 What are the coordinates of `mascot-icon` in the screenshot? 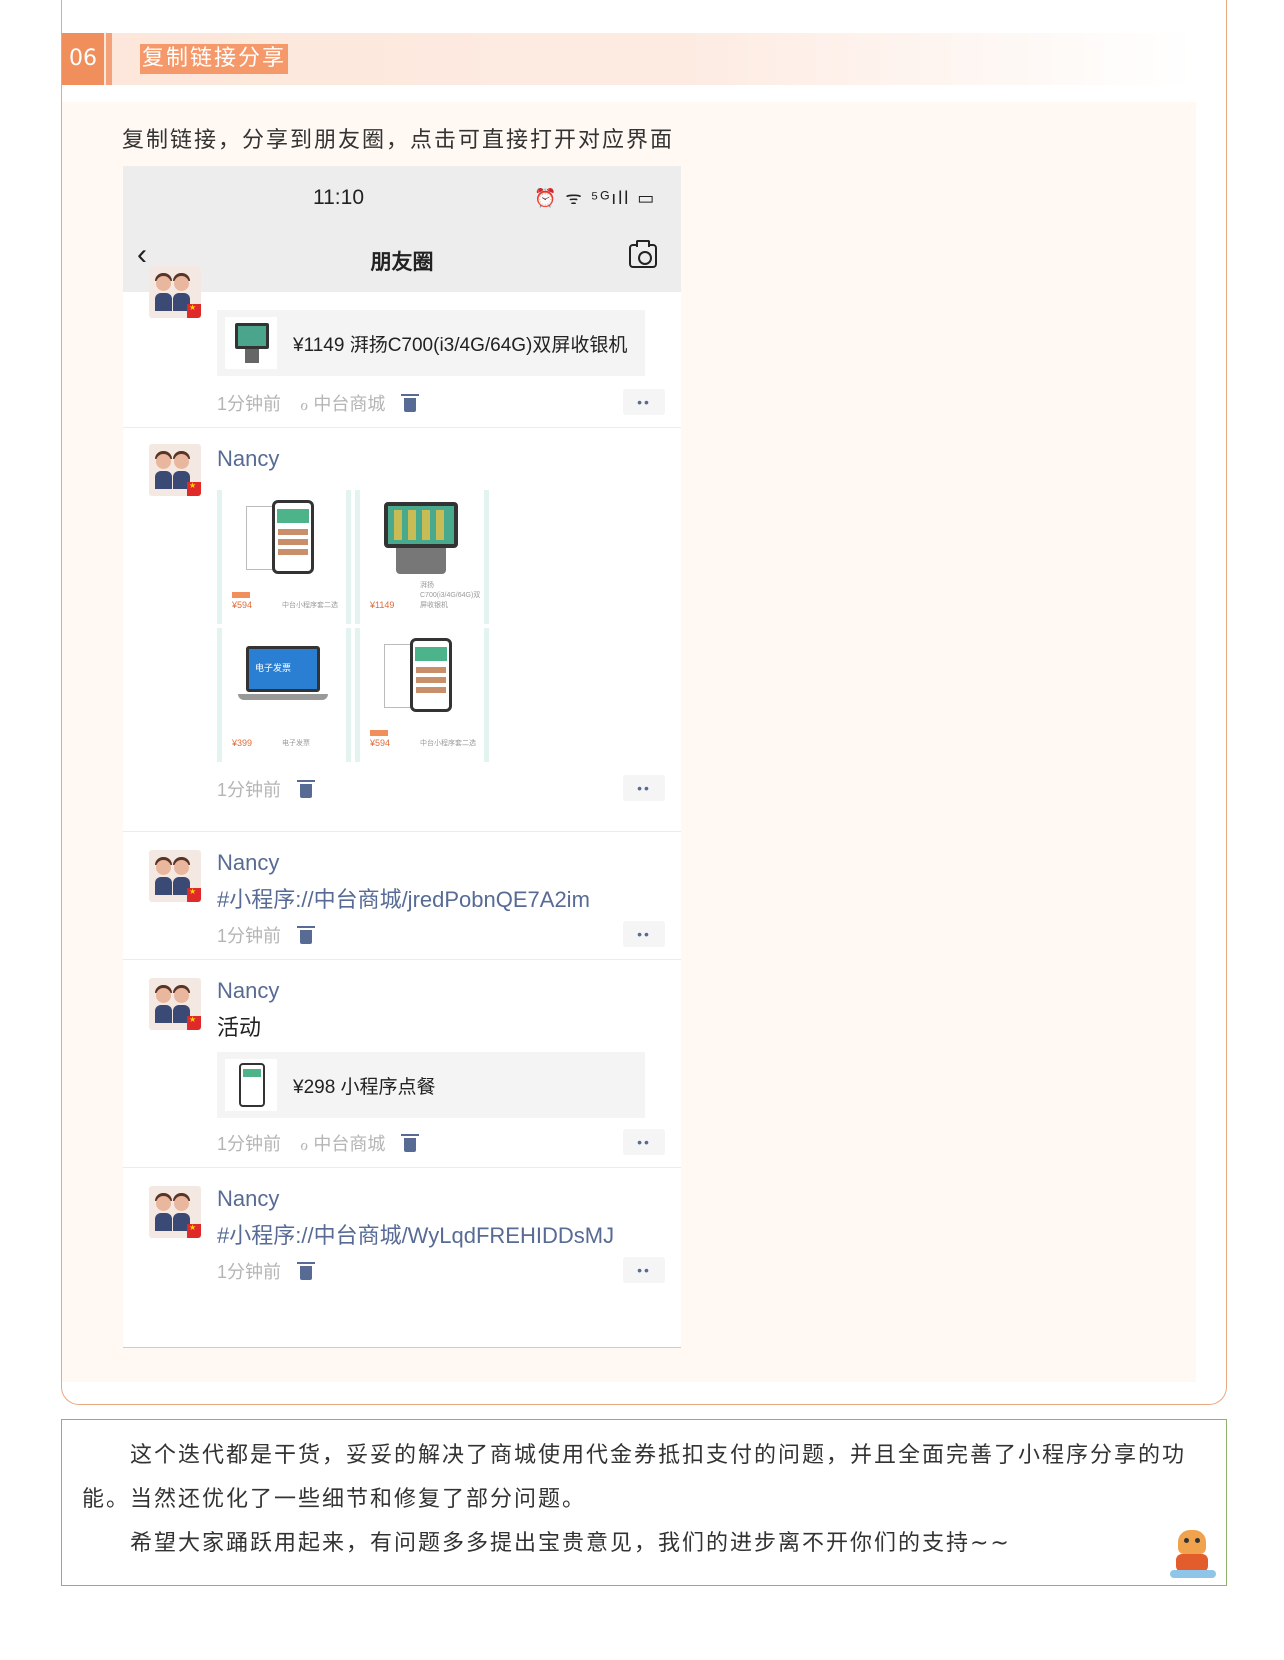 It's located at (1193, 1552).